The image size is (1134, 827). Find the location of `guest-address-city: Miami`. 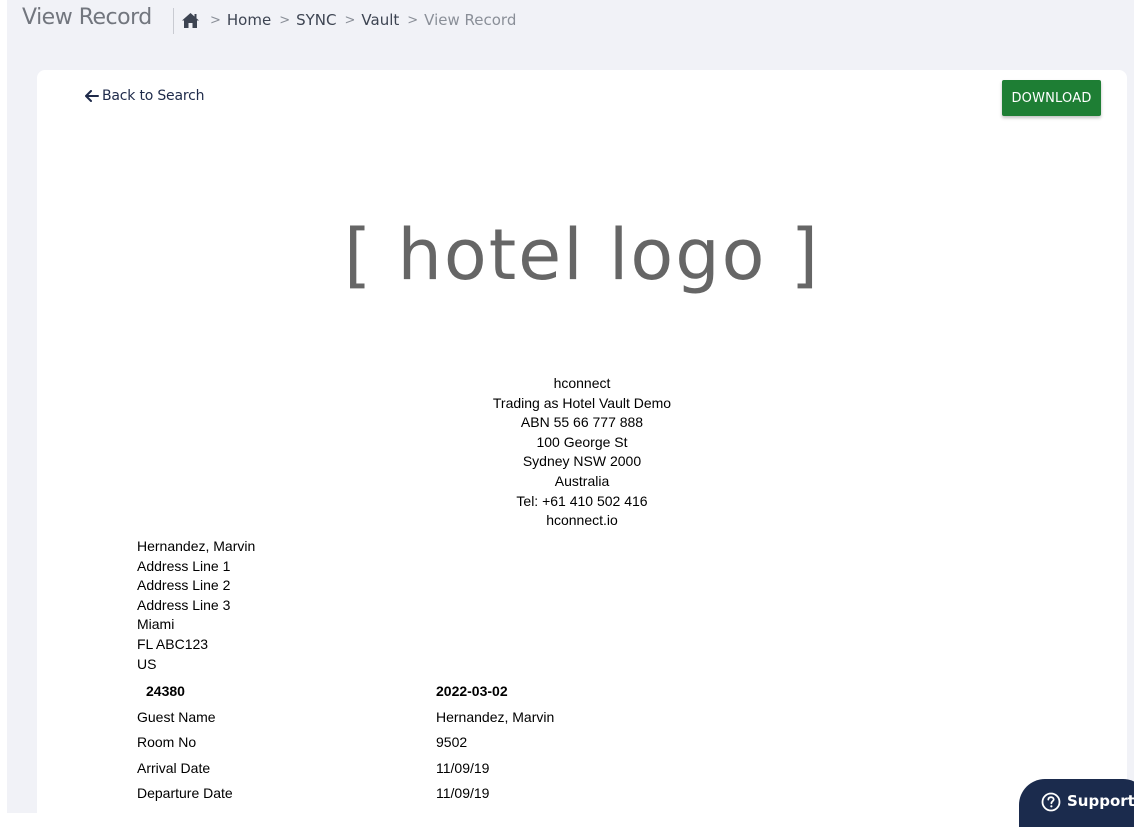

guest-address-city: Miami is located at coordinates (156, 624).